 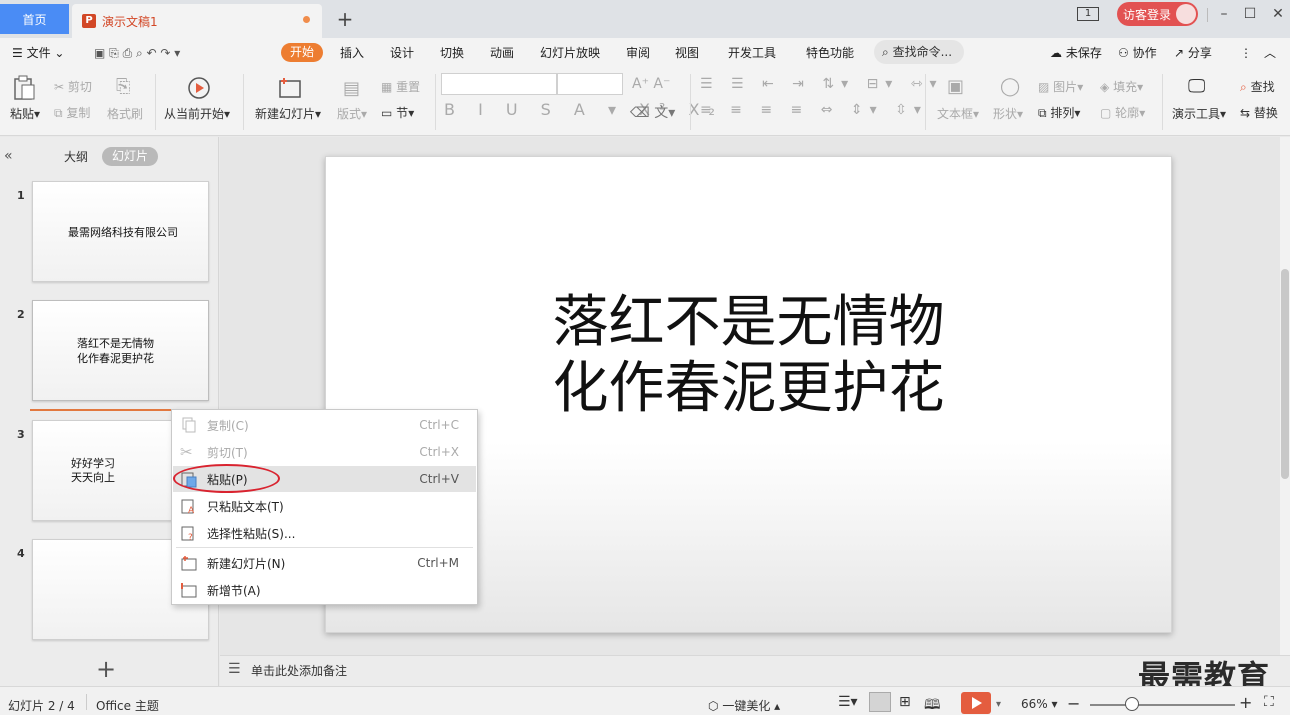 I want to click on slide-title-text: 落红不是无情物 化作春泥更护花, so click(x=748, y=356).